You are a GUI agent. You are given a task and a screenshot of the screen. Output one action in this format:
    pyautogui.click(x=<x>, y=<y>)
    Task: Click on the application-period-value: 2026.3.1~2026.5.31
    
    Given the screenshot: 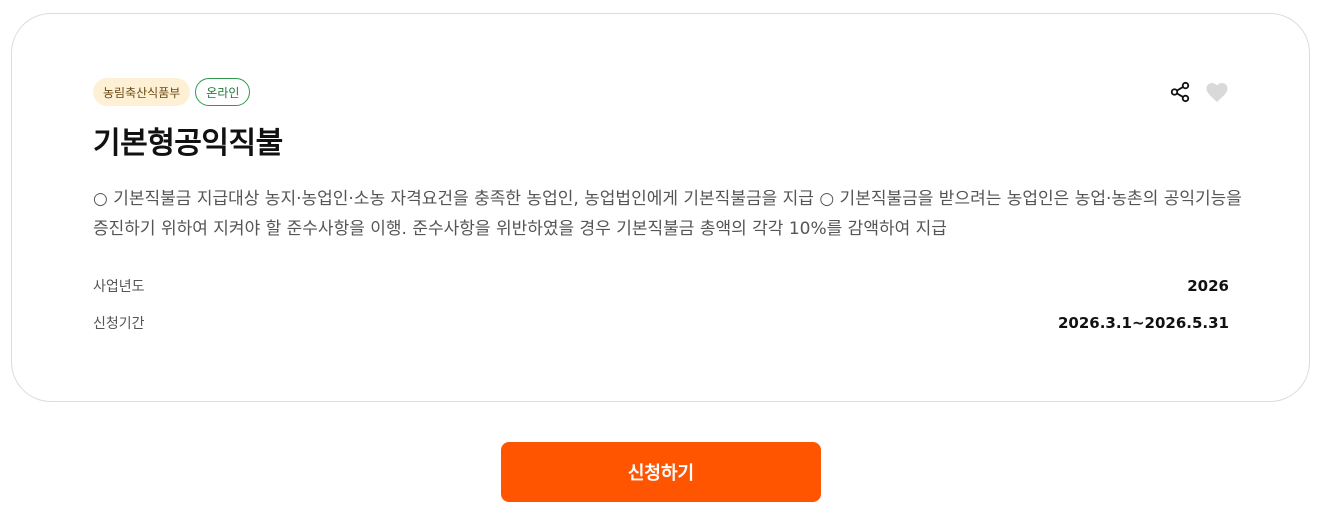 What is the action you would take?
    pyautogui.click(x=1143, y=323)
    